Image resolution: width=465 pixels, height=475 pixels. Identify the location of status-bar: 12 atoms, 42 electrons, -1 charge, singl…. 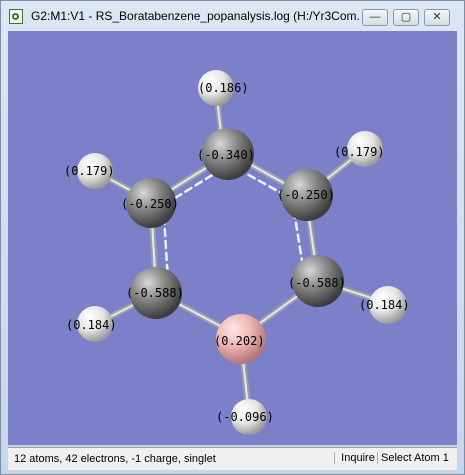
(232, 458).